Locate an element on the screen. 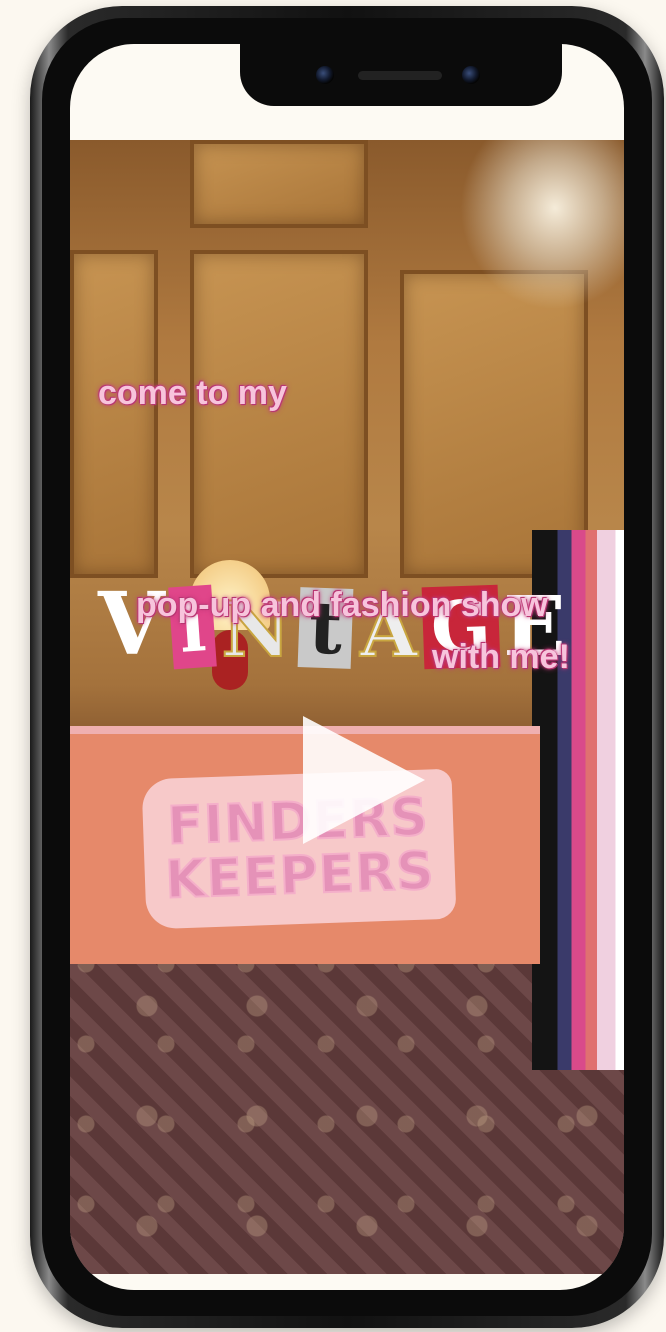  phone-notch is located at coordinates (401, 75).